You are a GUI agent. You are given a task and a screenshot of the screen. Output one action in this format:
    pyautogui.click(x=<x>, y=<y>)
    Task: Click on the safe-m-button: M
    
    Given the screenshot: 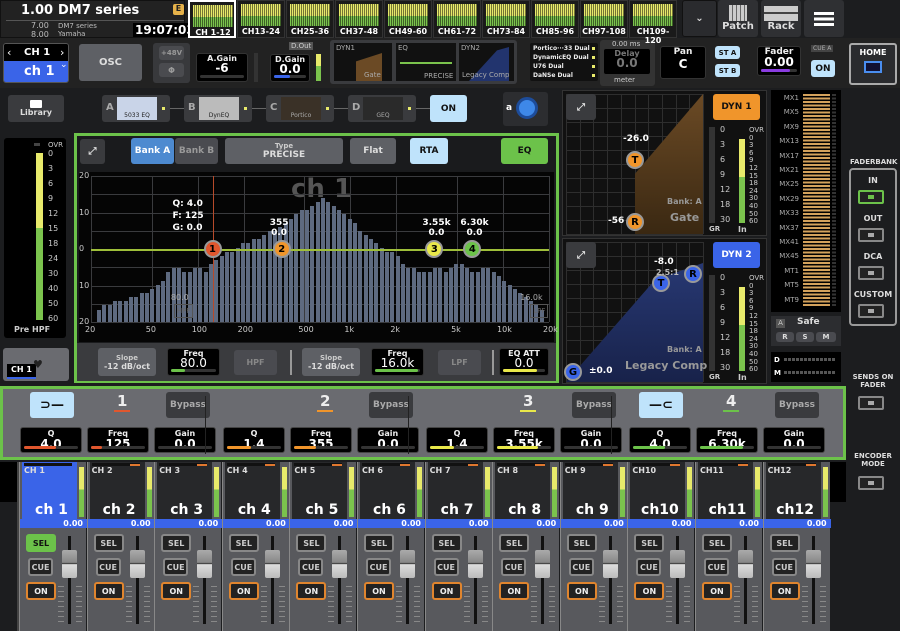 What is the action you would take?
    pyautogui.click(x=826, y=337)
    